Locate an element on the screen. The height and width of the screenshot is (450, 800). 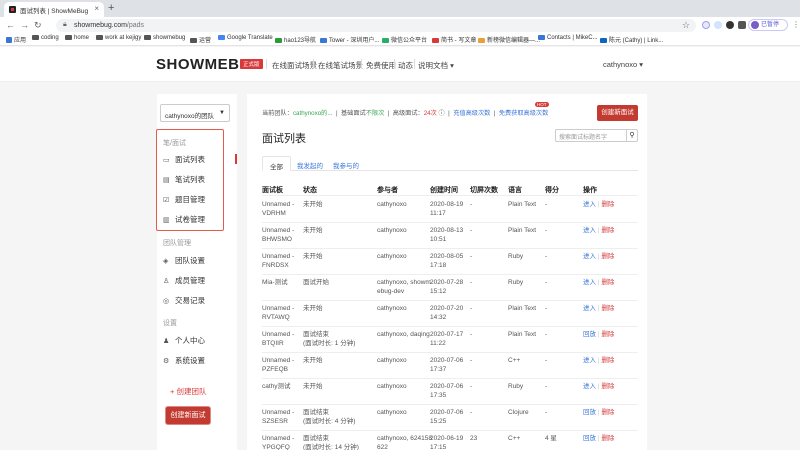
back-icon: ← is located at coordinates (10, 25).